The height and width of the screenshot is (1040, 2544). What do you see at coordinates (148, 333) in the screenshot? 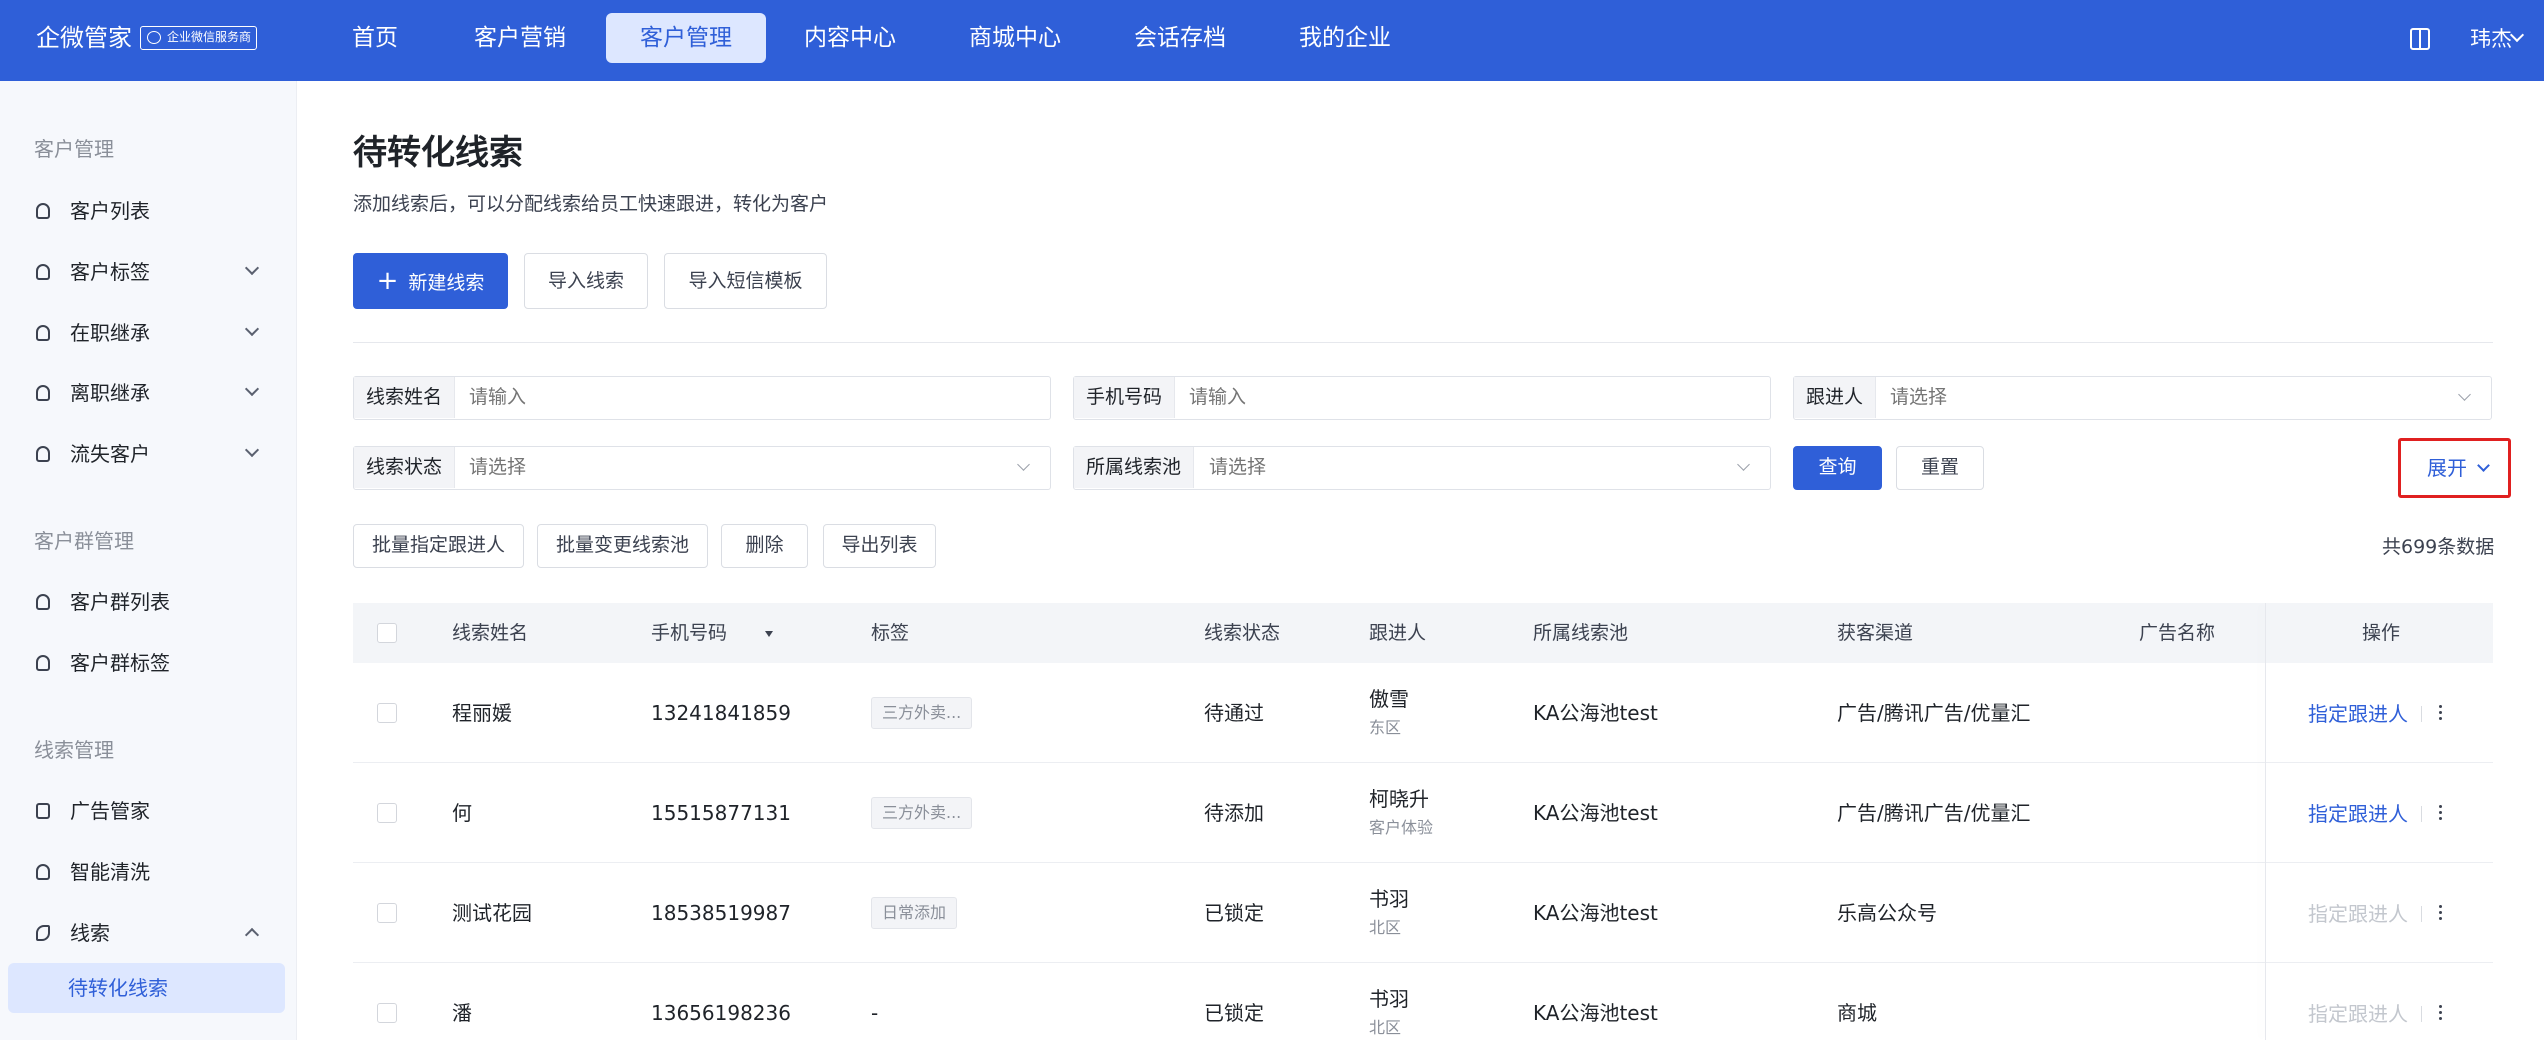
I see `sidebar-item-on-job-inherit: 在职继承` at bounding box center [148, 333].